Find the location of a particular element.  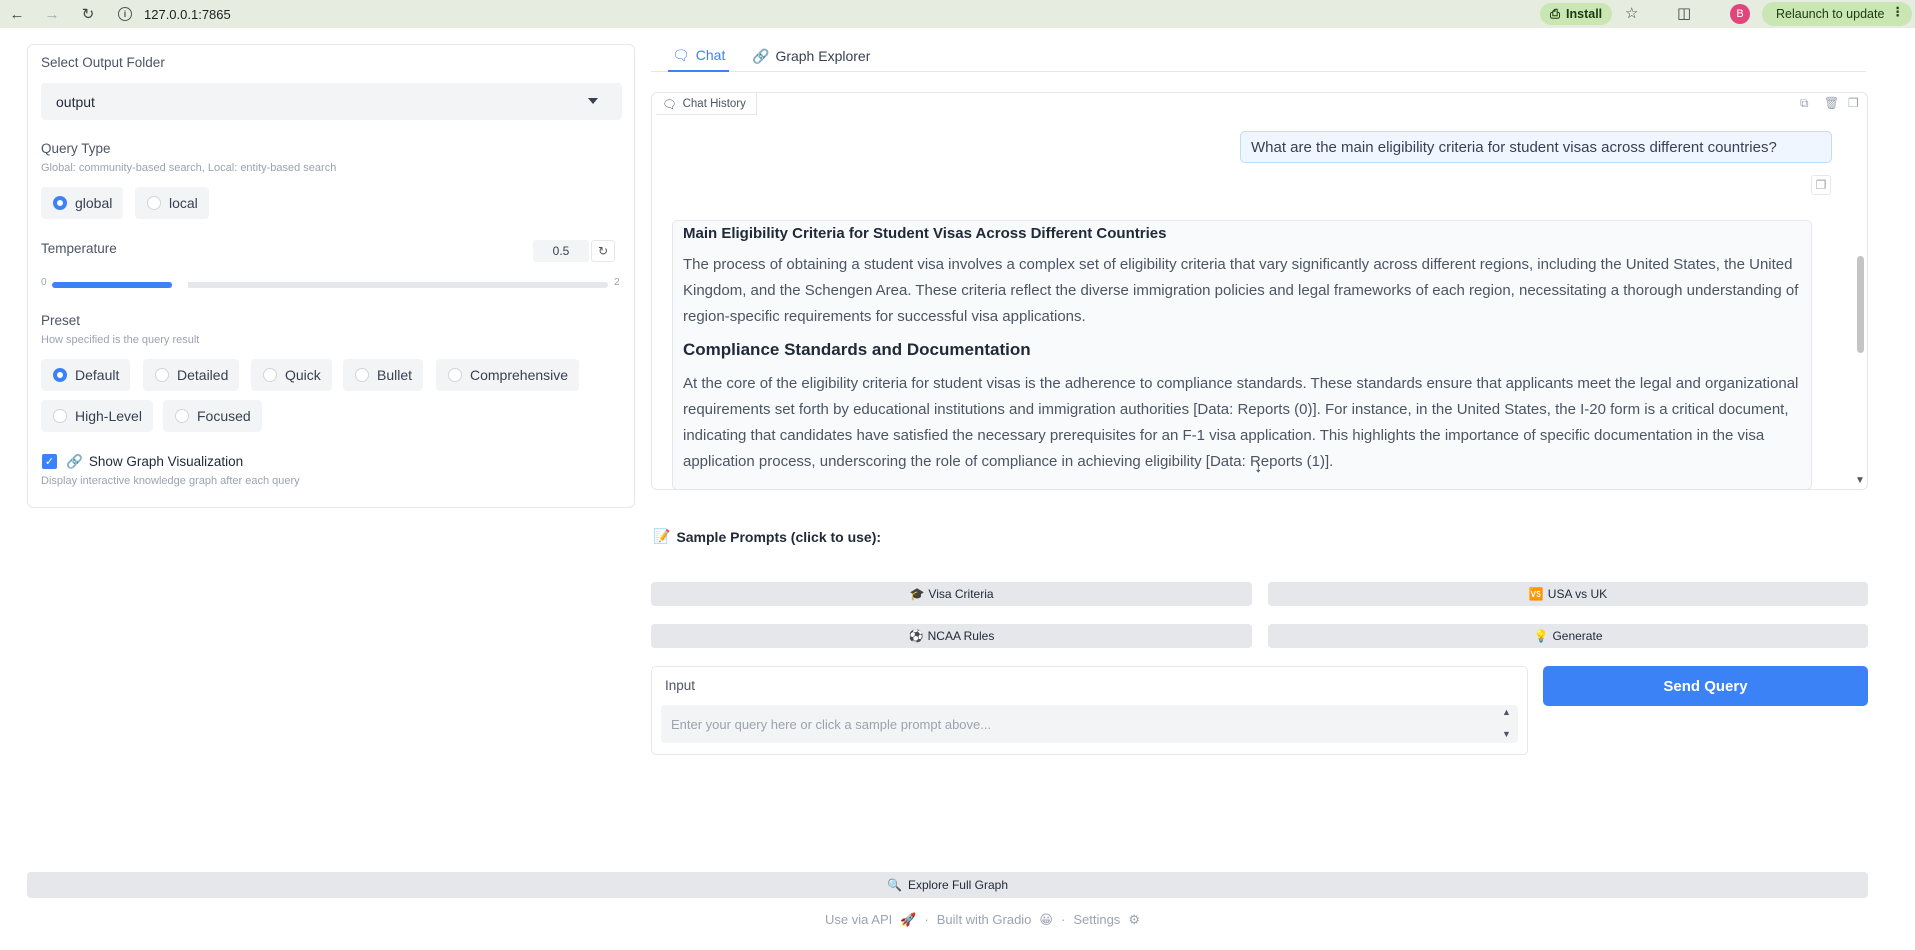

chevron-down-icon is located at coordinates (593, 101).